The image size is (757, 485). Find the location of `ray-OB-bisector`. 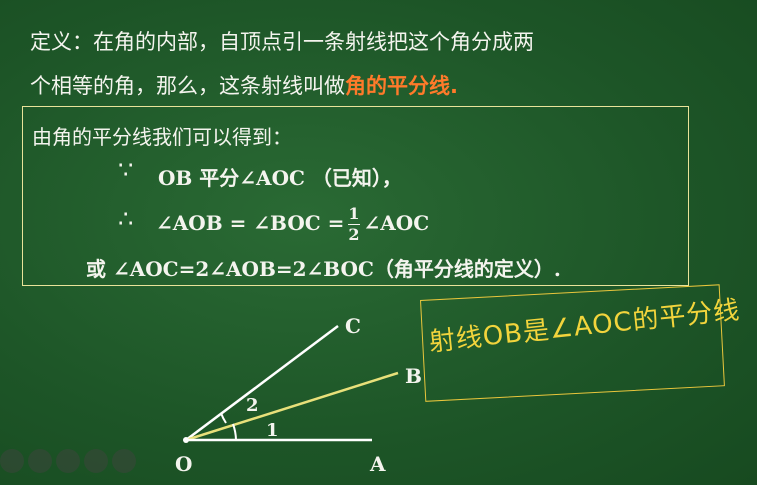

ray-OB-bisector is located at coordinates (292, 406).